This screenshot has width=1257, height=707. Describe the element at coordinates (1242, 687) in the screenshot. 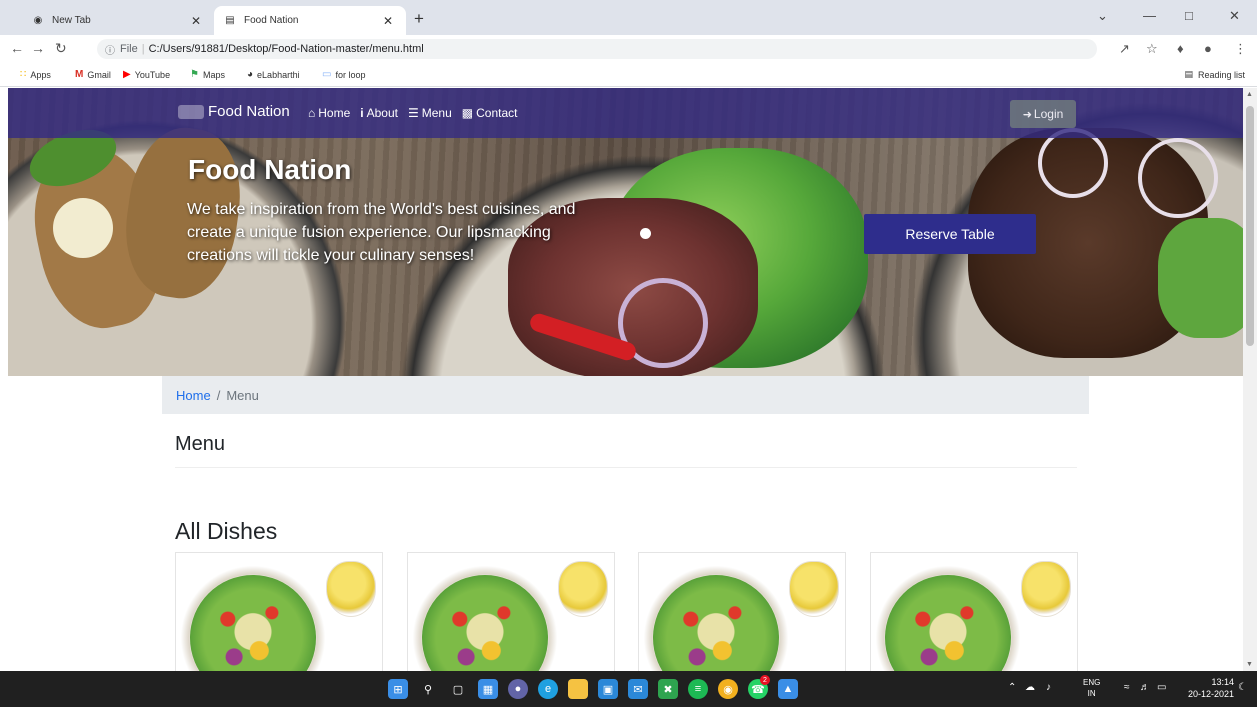

I see `focus-assist-moon-icon: ☾` at that location.